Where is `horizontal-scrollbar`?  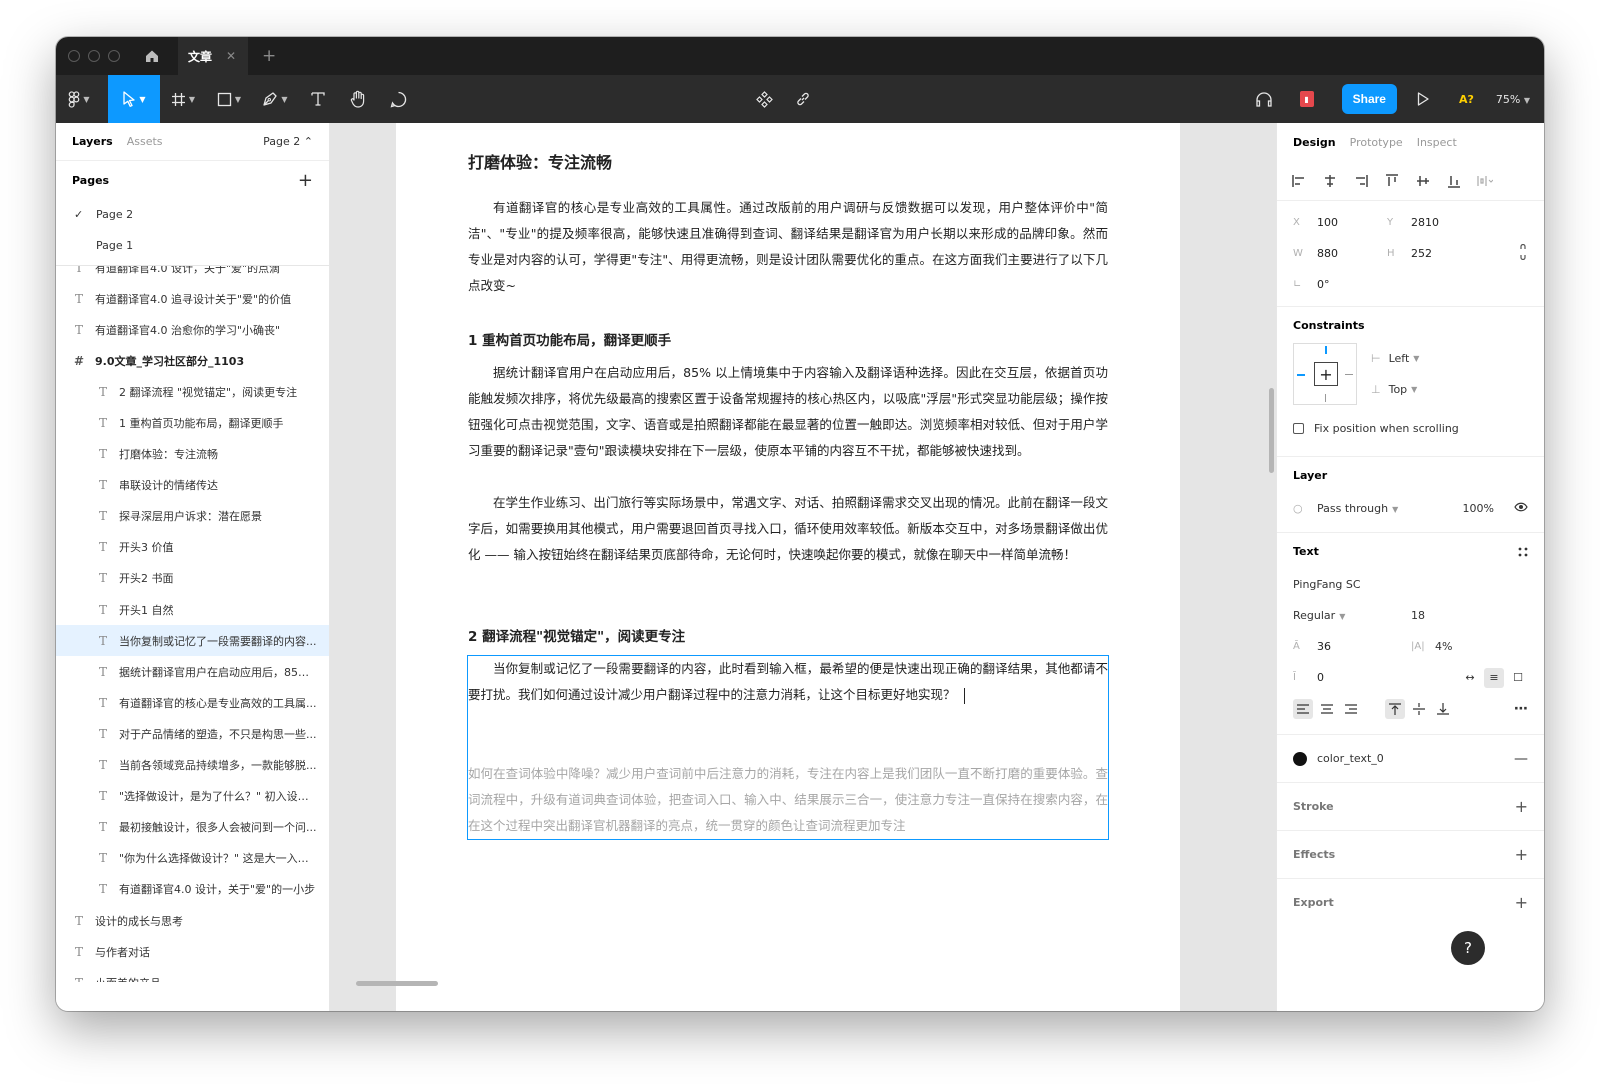 horizontal-scrollbar is located at coordinates (397, 983).